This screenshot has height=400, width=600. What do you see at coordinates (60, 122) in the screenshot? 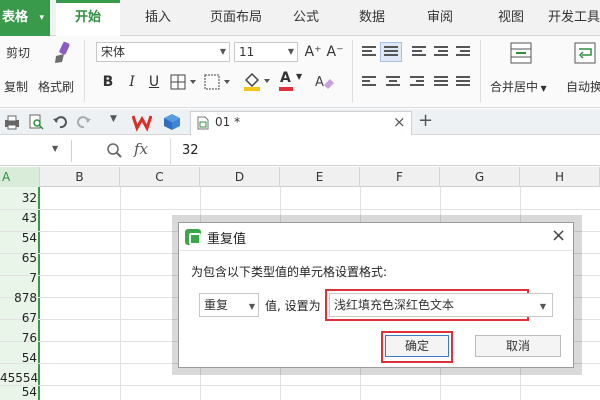
I see `undo-icon` at bounding box center [60, 122].